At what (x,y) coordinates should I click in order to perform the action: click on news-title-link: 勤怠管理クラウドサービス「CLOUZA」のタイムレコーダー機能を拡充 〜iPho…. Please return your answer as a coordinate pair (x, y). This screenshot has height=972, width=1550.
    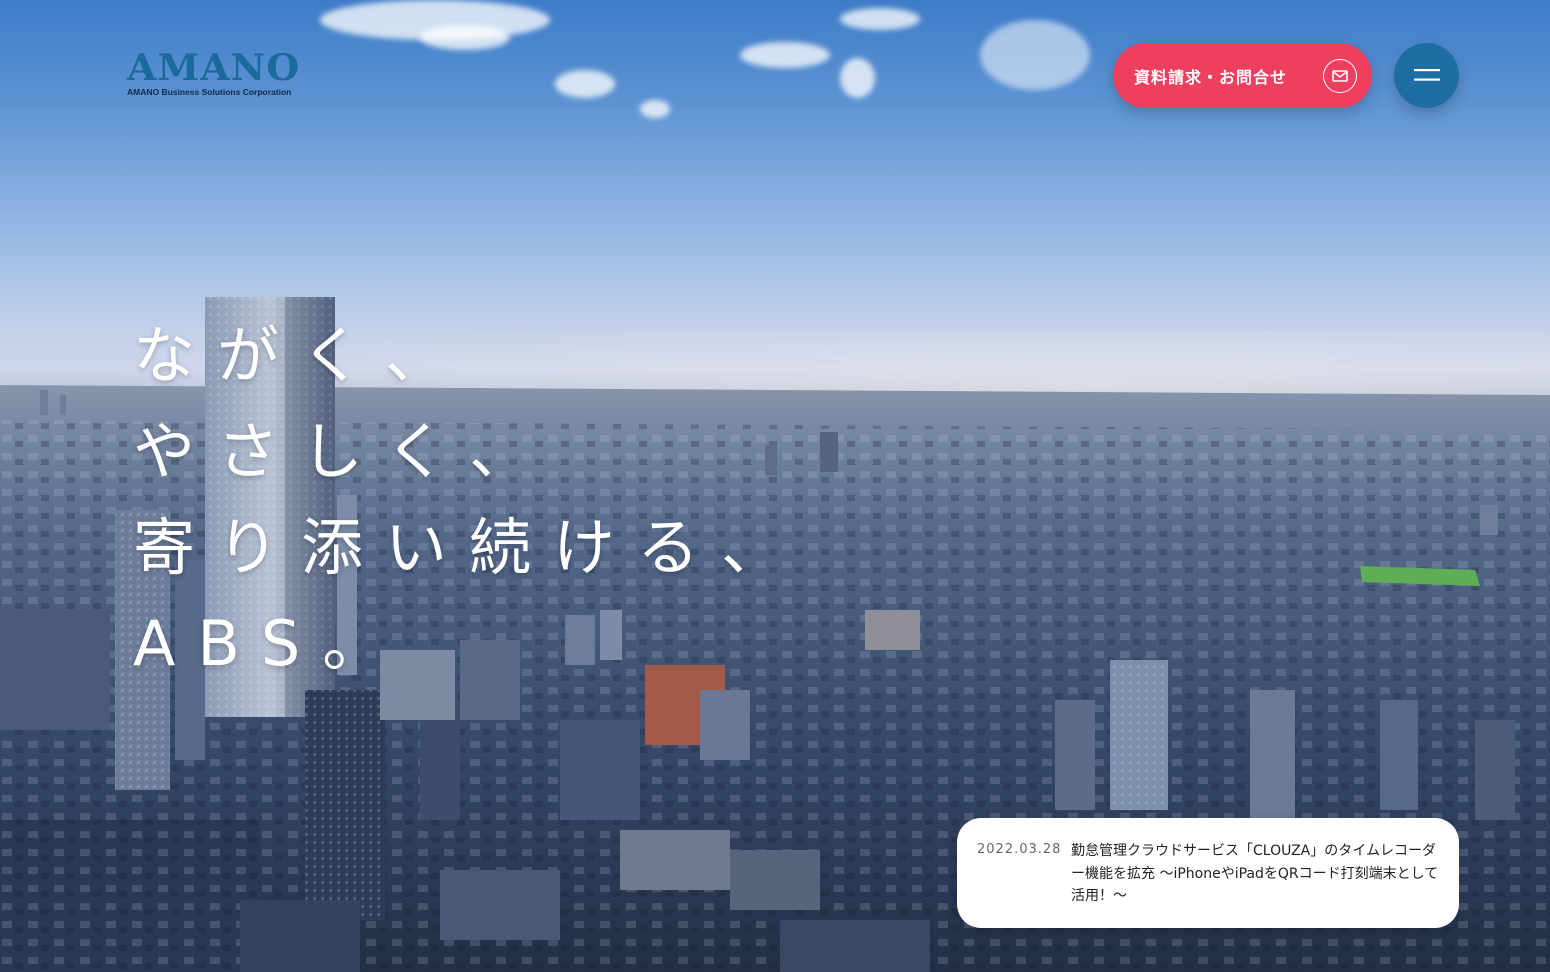
    Looking at the image, I should click on (1255, 884).